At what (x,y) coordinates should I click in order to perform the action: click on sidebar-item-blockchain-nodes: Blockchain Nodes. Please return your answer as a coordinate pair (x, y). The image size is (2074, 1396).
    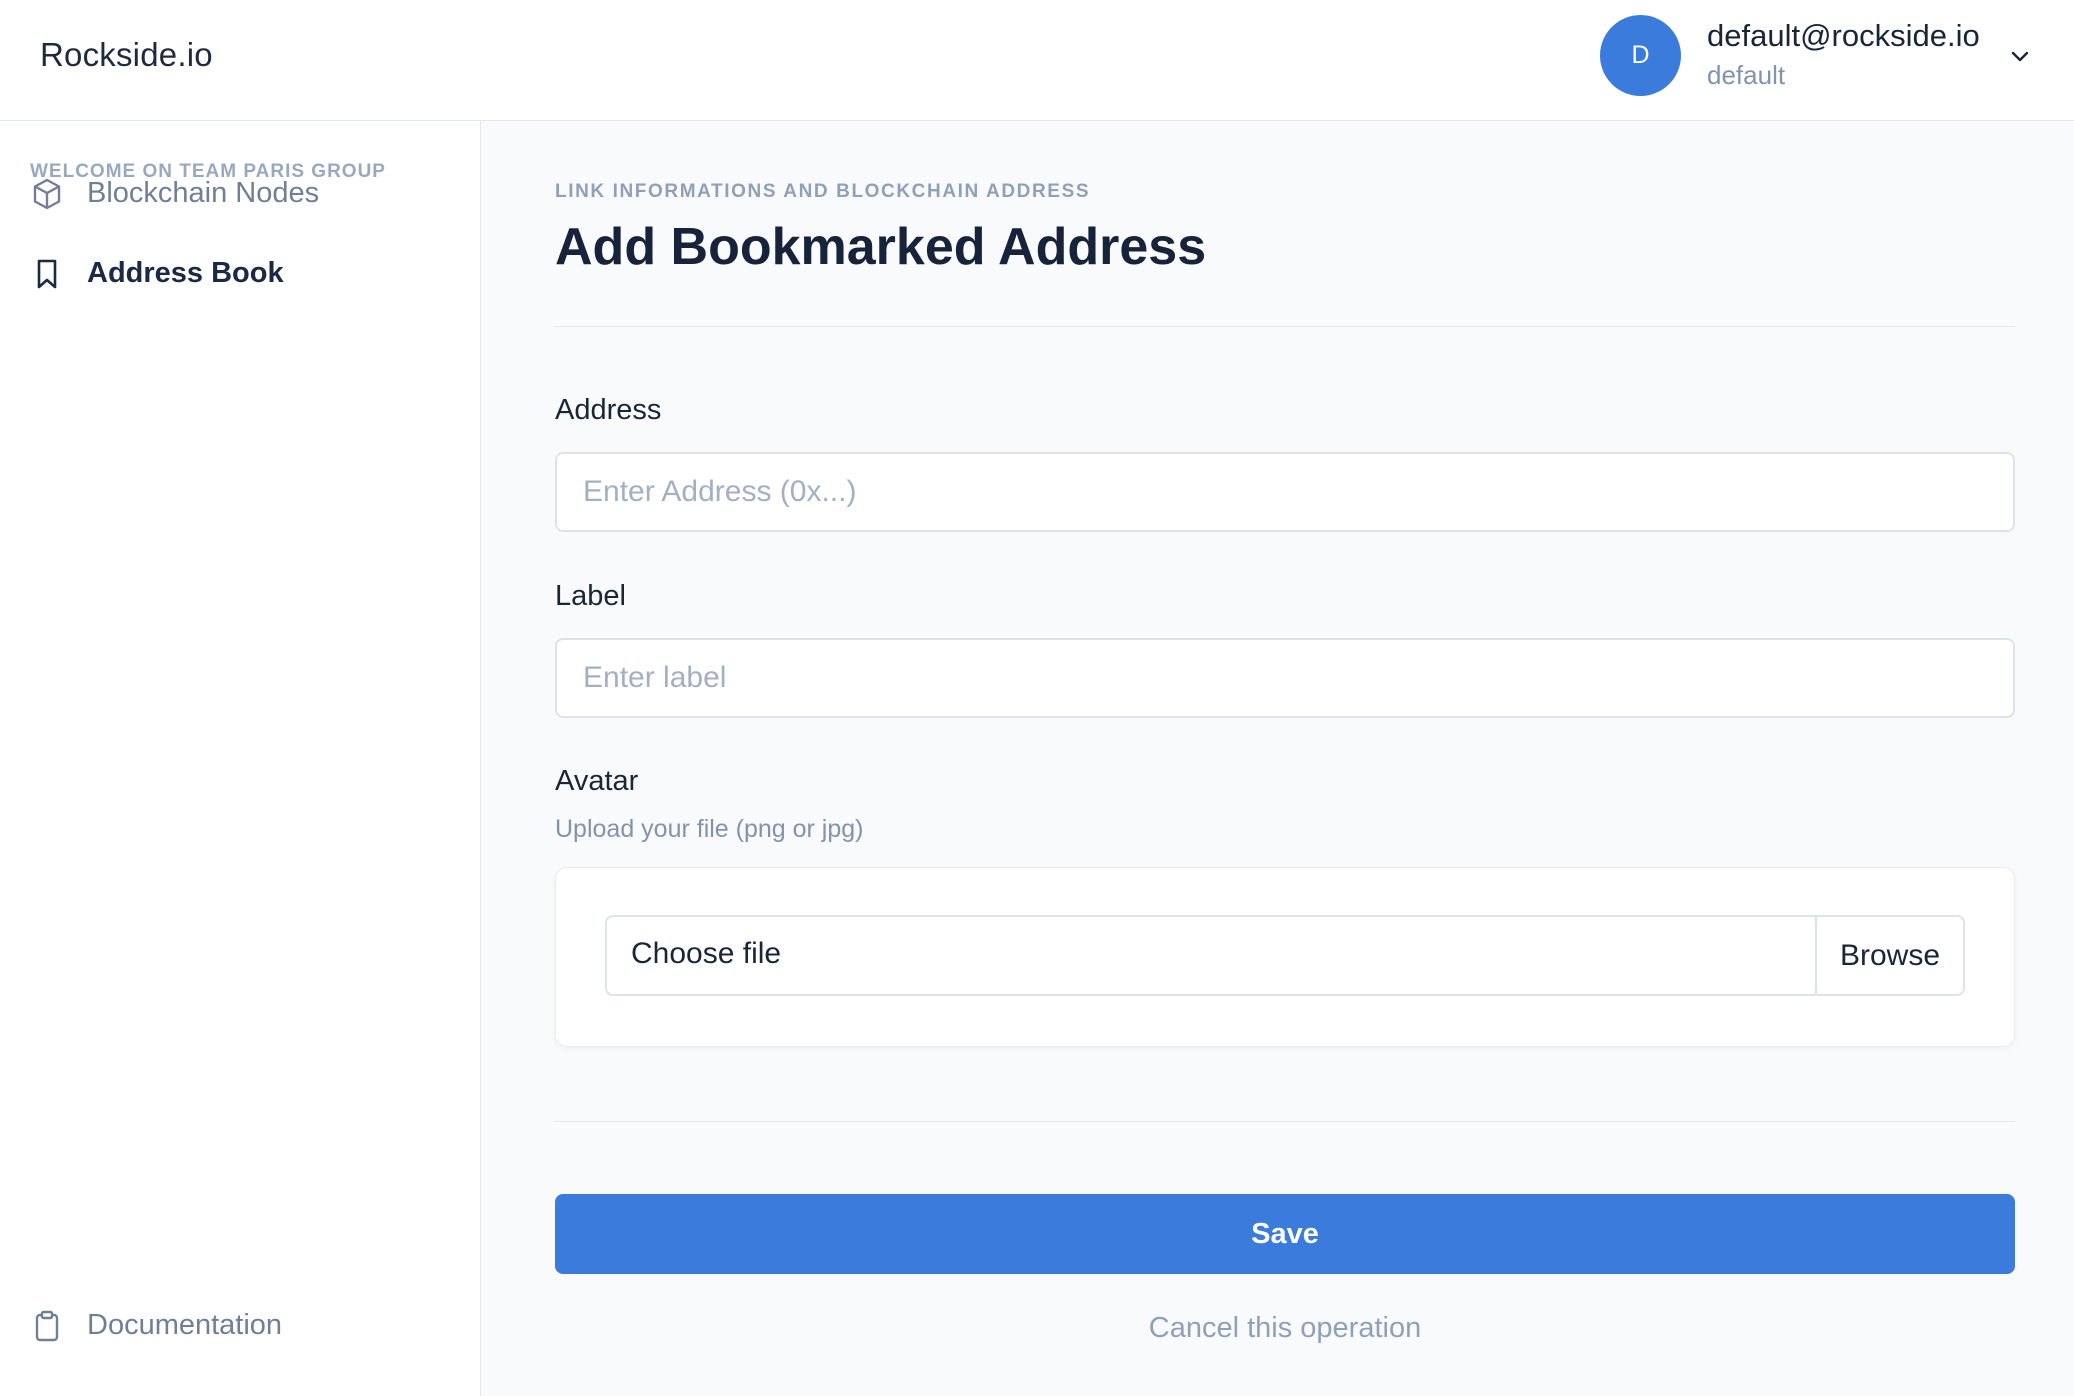
    Looking at the image, I should click on (240, 194).